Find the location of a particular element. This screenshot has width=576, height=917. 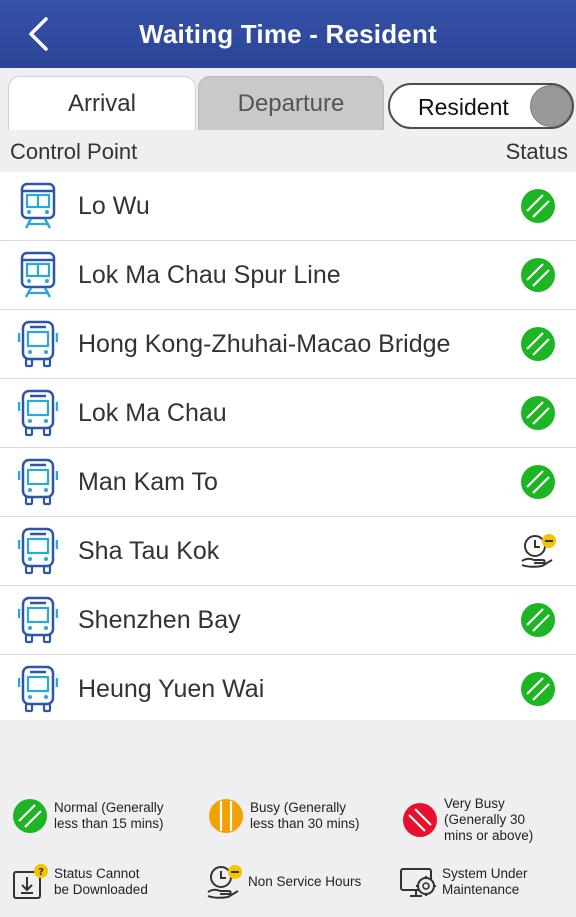

legend-cannot-download-text: Status Cannot be Downloaded is located at coordinates (101, 881).